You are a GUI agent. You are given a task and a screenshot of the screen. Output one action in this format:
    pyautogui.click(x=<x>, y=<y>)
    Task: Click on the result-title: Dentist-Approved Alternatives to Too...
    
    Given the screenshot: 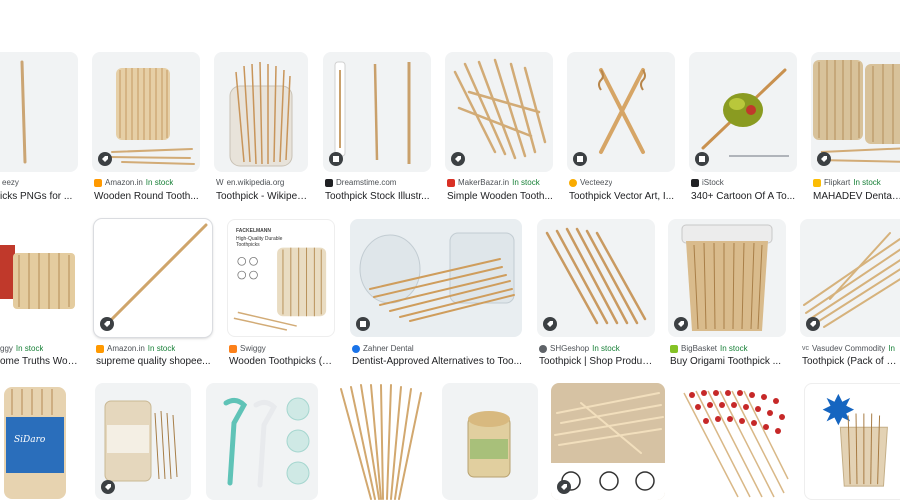 What is the action you would take?
    pyautogui.click(x=437, y=361)
    